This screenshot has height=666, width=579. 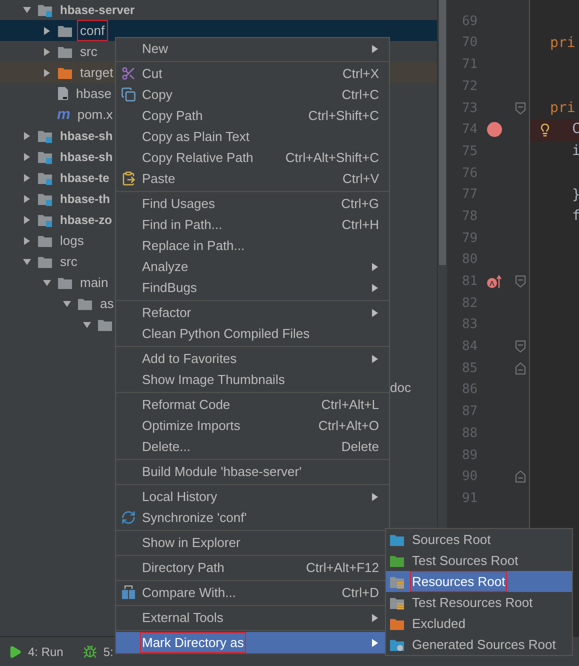 I want to click on maven-icon: m, so click(x=63, y=114).